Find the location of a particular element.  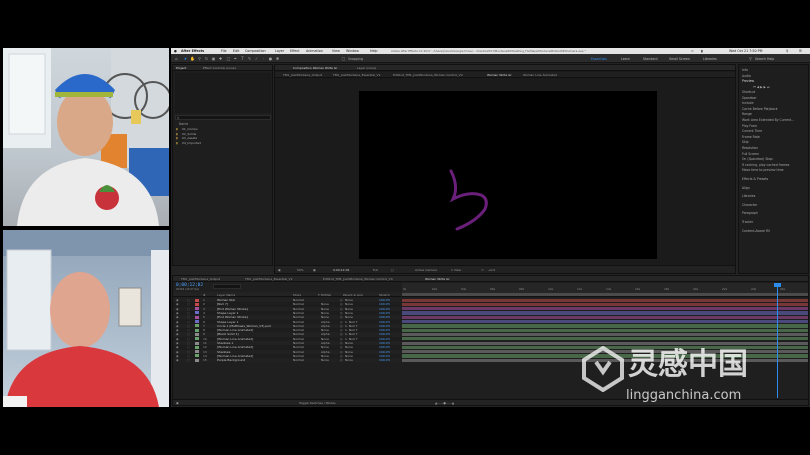

battery-icon: ▮ is located at coordinates (702, 51).